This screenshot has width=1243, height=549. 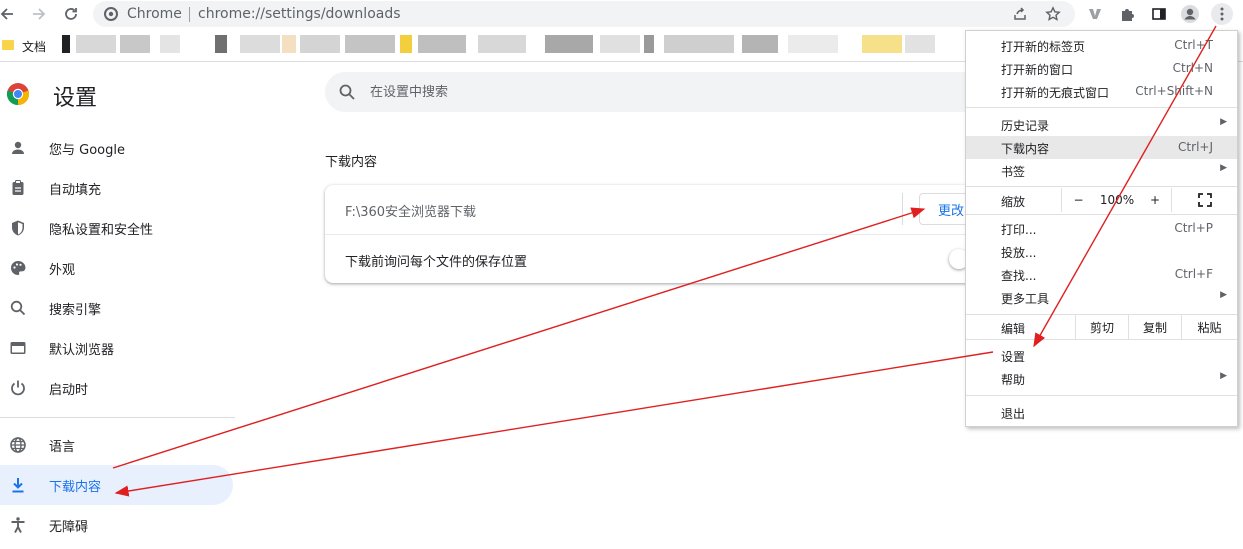 What do you see at coordinates (18, 268) in the screenshot?
I see `palette-icon` at bounding box center [18, 268].